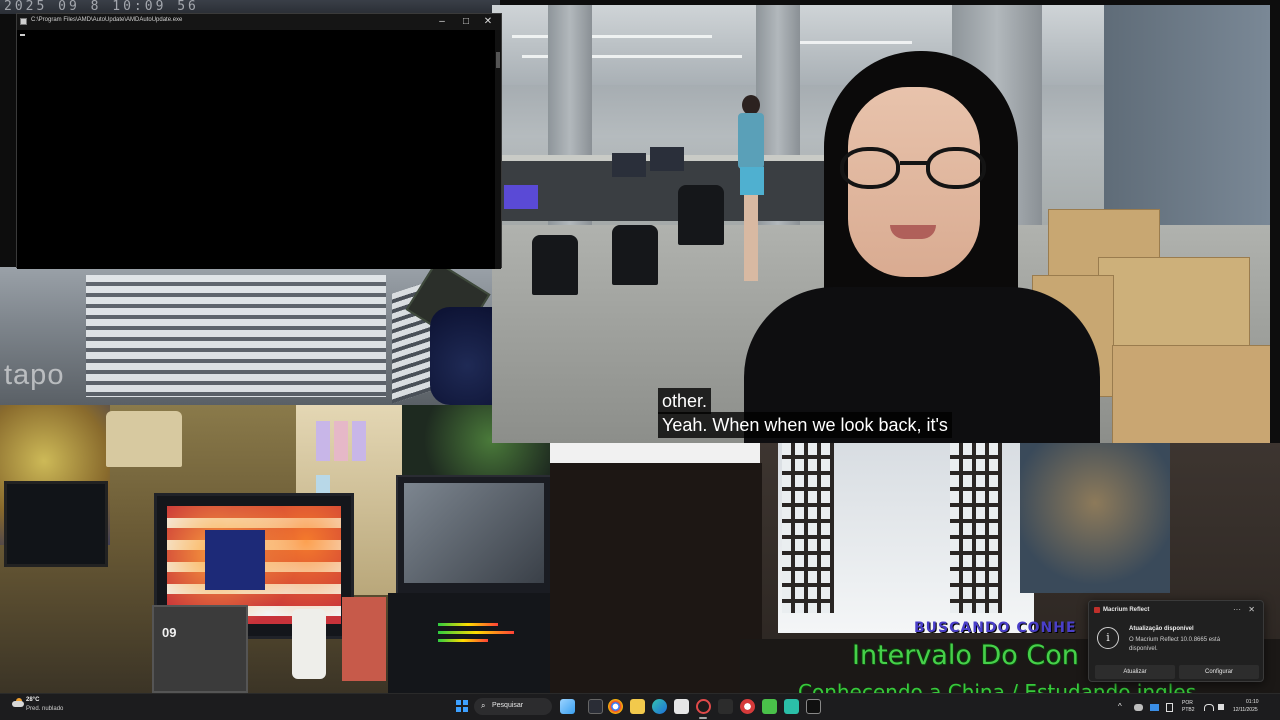 The image size is (1280, 720). I want to click on tapo-watermark: tapo, so click(34, 375).